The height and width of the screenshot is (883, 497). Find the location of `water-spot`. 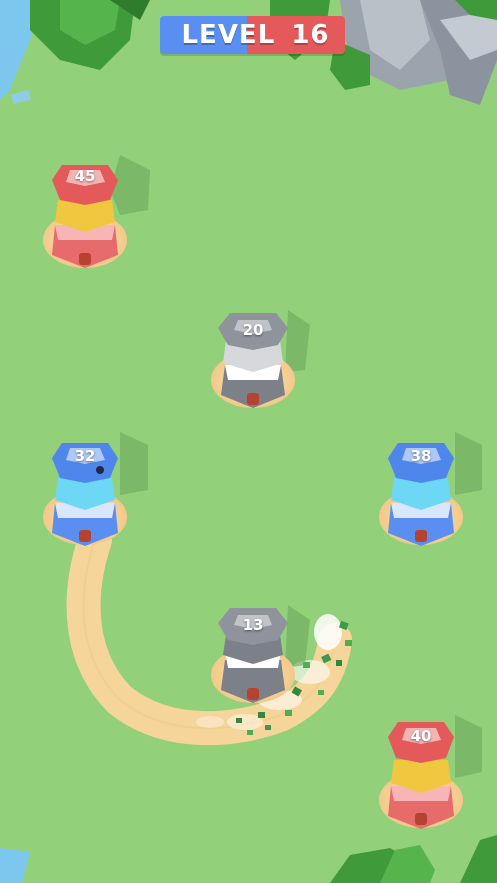

water-spot is located at coordinates (21, 97).